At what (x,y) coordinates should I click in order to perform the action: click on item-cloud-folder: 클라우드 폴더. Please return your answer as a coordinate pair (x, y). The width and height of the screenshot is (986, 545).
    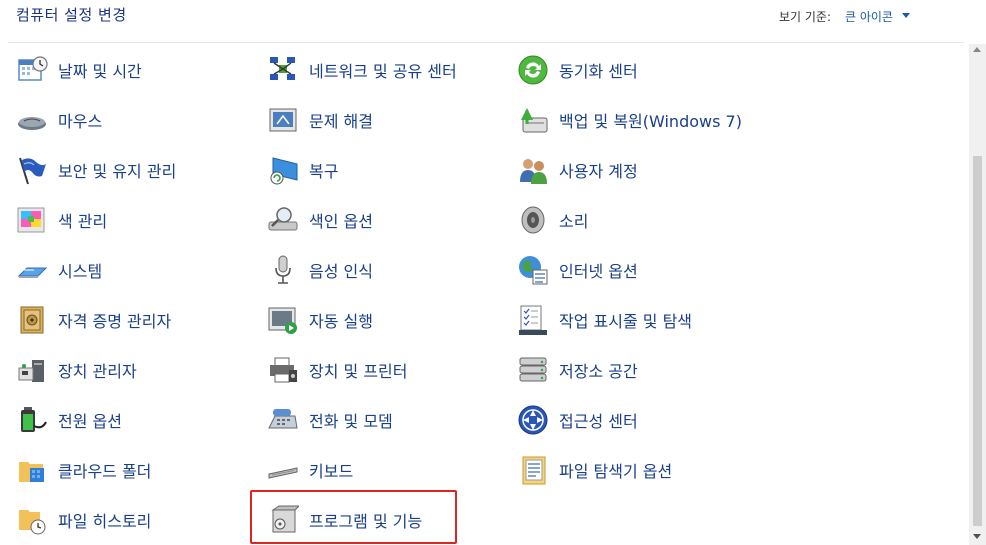
    Looking at the image, I should click on (83, 470).